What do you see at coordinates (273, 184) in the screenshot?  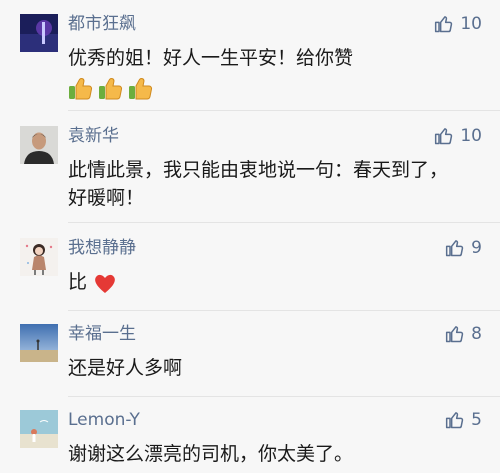 I see `comment-text: 此情此景，我只能由衷地说一句：春天到了， 好暖啊！` at bounding box center [273, 184].